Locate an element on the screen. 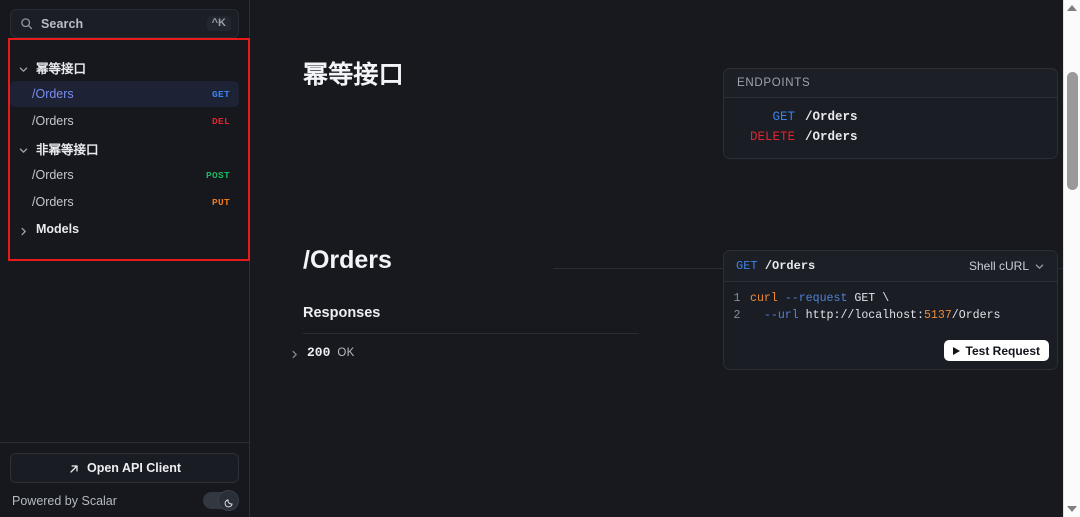  code-line: 1 curl --request GET \ is located at coordinates (890, 298).